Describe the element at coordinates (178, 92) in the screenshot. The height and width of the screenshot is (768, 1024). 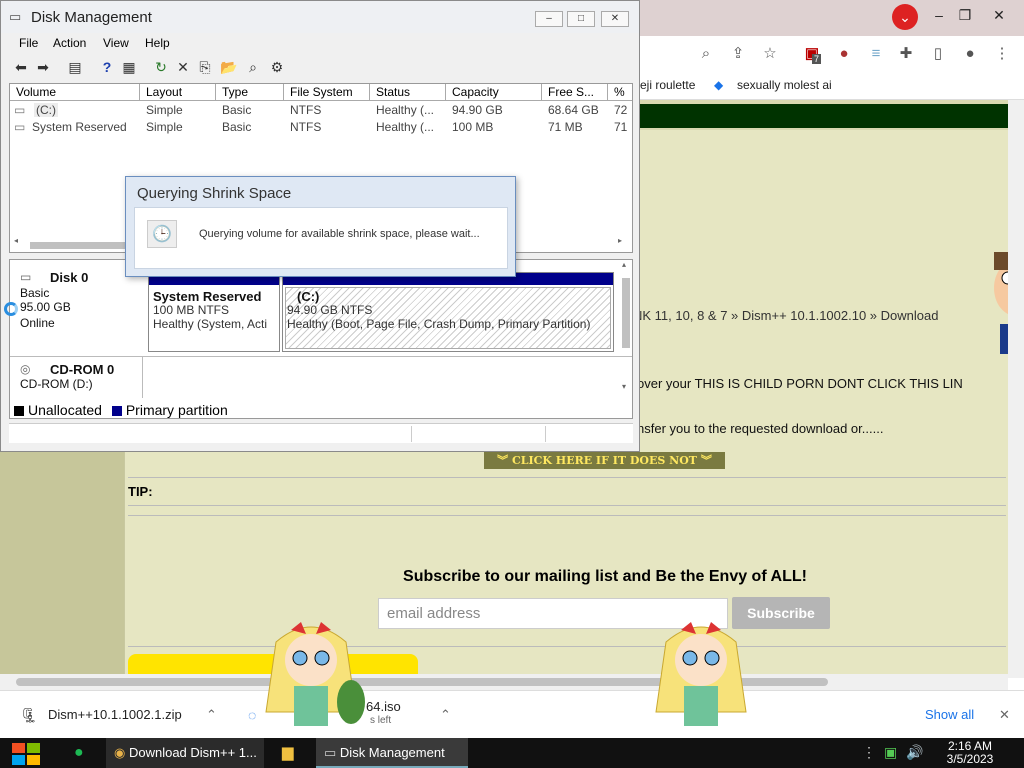
I see `column-header-layout: Layout` at that location.